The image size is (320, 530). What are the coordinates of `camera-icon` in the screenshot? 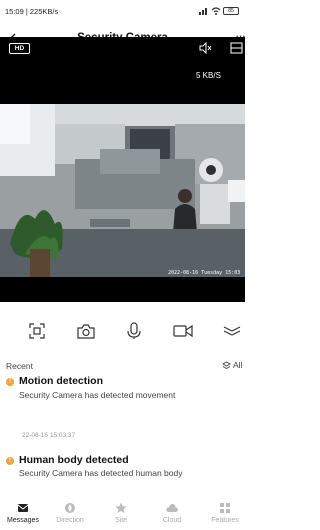 It's located at (86, 331).